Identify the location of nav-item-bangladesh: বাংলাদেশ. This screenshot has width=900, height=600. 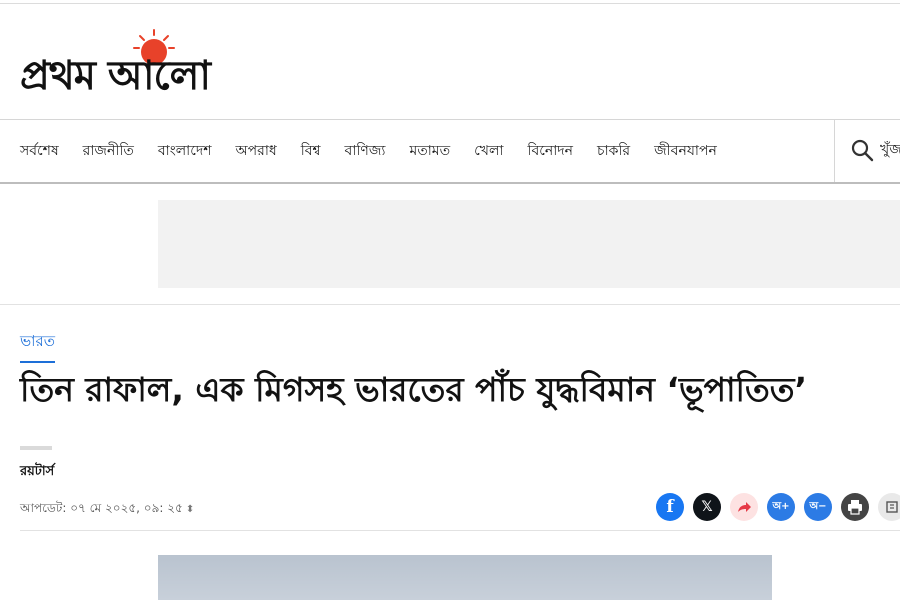
(197, 151).